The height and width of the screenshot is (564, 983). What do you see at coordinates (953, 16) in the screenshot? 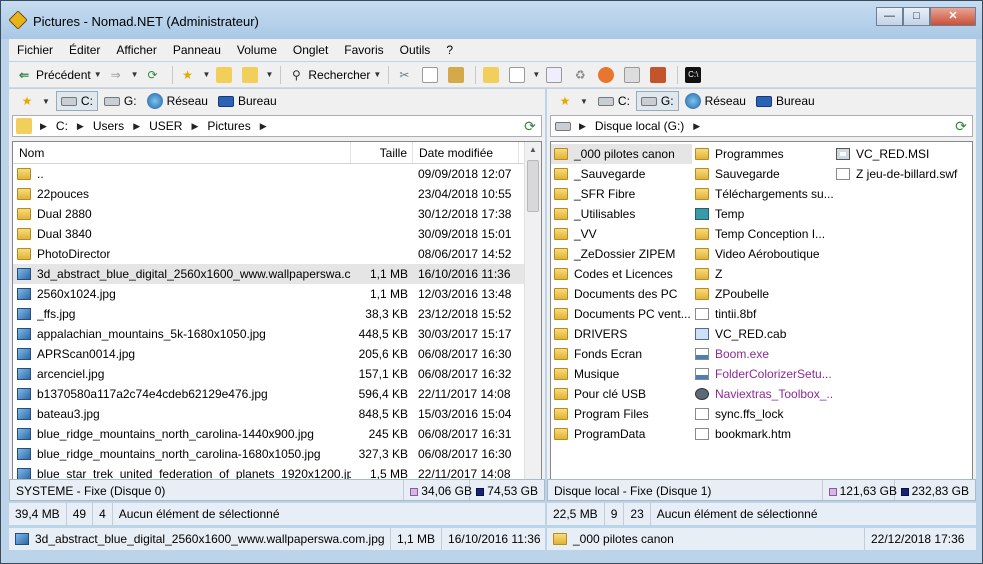
I see `close-button: ✕` at bounding box center [953, 16].